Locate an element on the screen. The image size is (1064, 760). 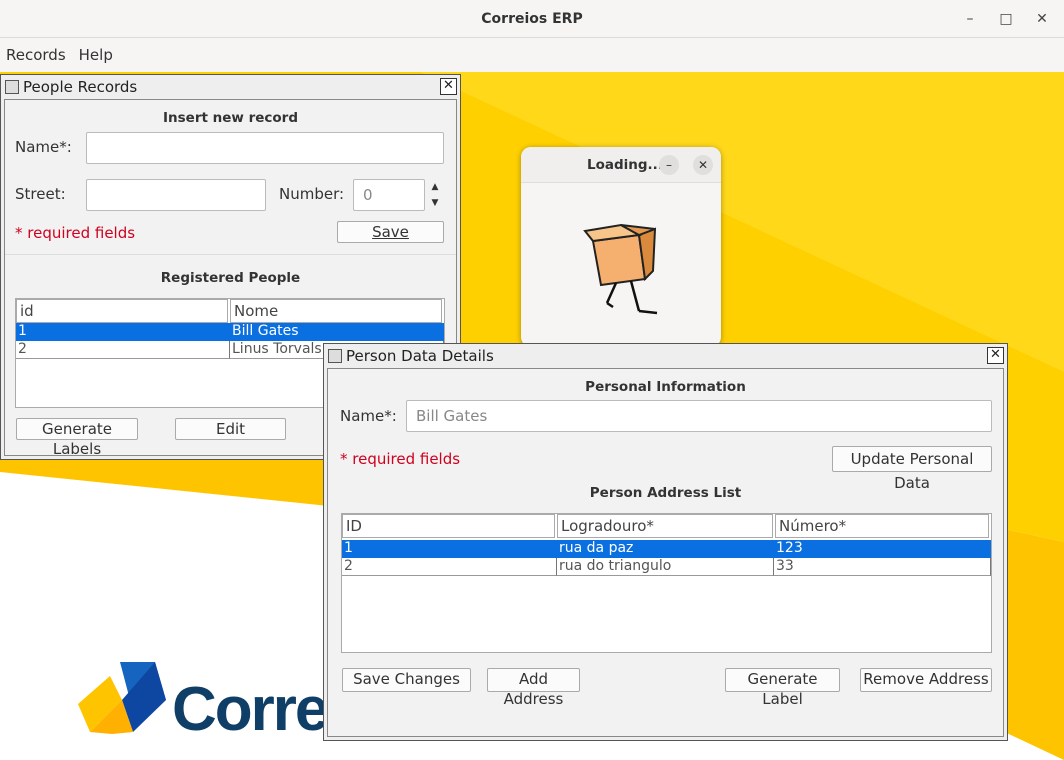
loading-dialog: Loading... – ✕ is located at coordinates (621, 247).